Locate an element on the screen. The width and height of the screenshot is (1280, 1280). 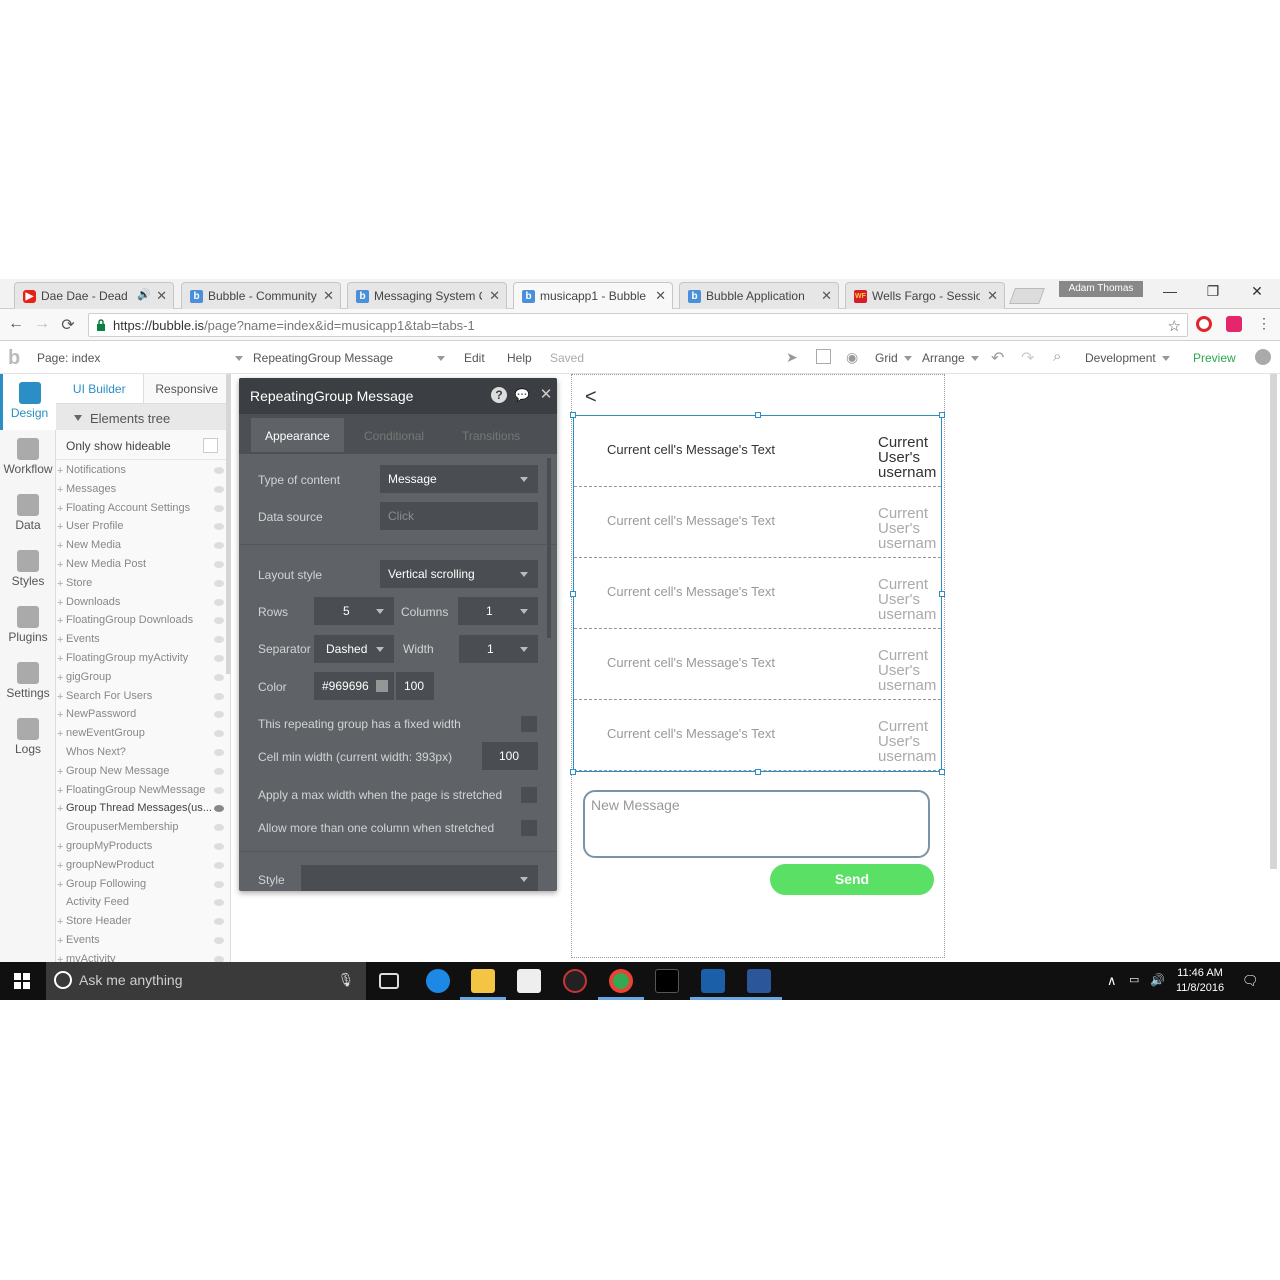
volume-icon: 🔊 is located at coordinates (1157, 980).